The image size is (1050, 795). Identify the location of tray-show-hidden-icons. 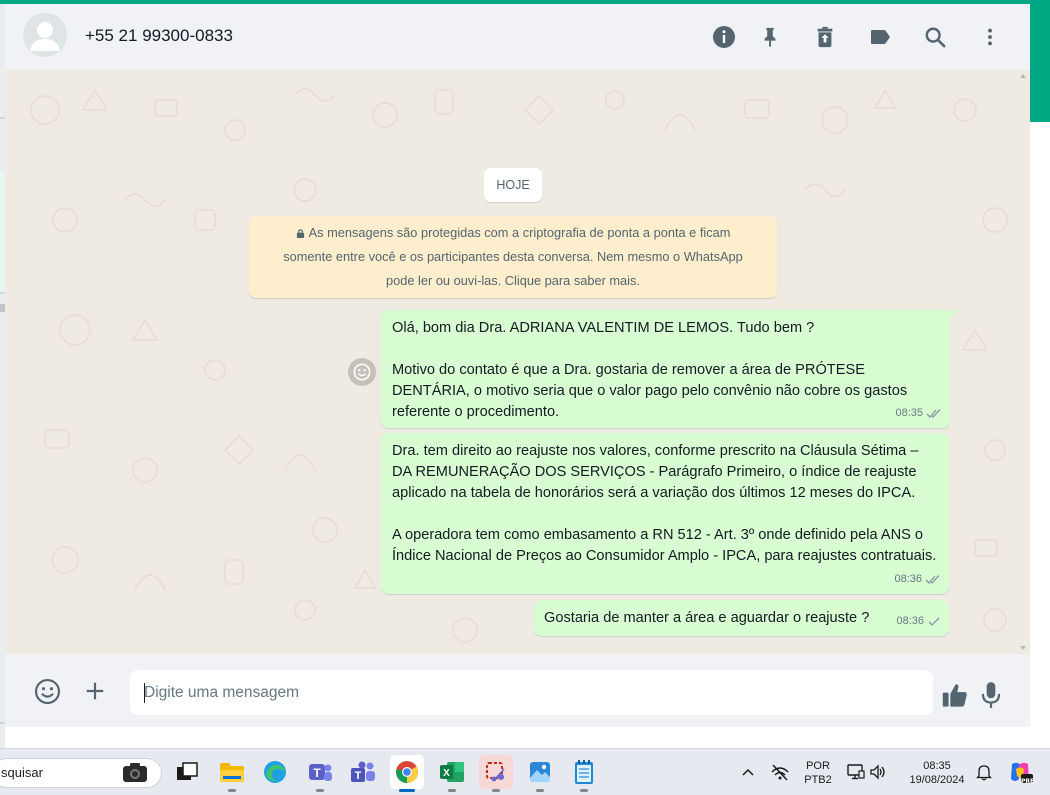
(748, 772).